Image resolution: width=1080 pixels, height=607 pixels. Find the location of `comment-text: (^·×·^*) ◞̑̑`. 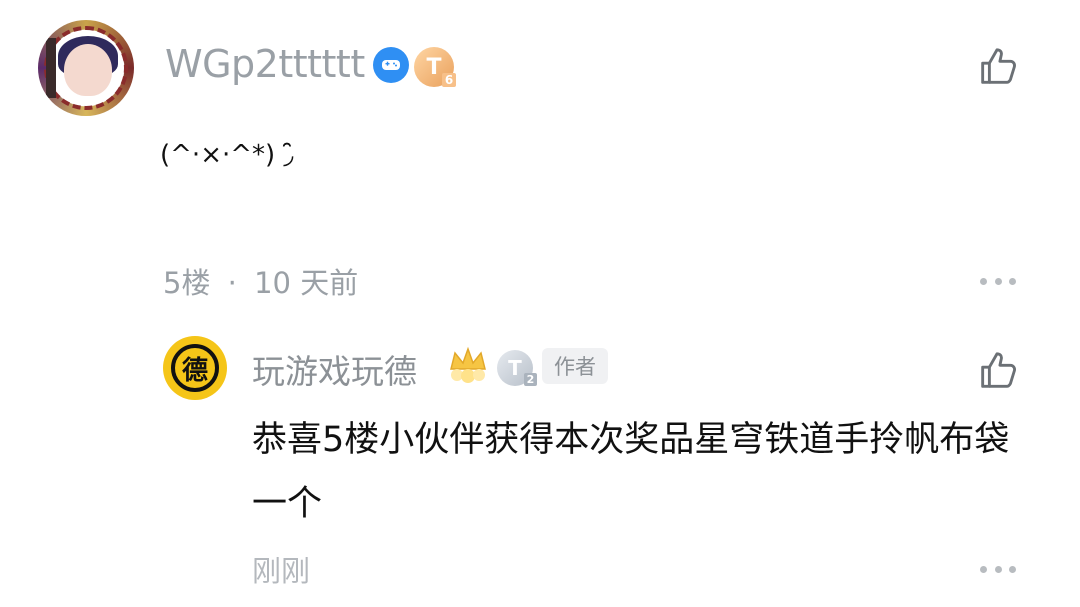

comment-text: (^·×·^*) ◞̑̑ is located at coordinates (227, 155).